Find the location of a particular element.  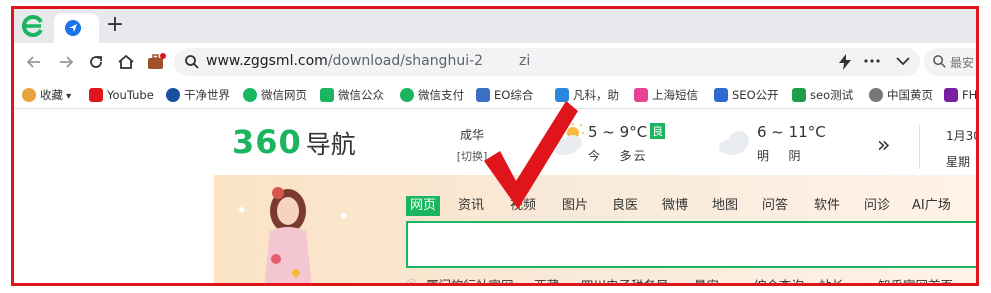

weather-tomorrow: 6 ~ 11°C 明 阴 is located at coordinates (791, 143).